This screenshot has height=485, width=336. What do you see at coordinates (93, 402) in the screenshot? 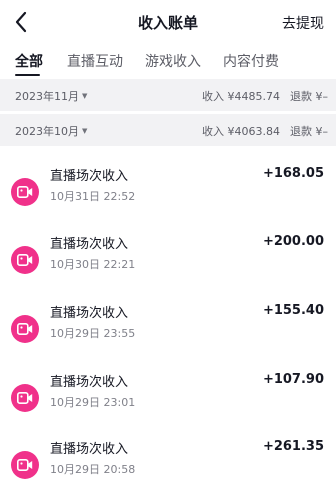
I see `entry-time: 10月29日 23:01` at bounding box center [93, 402].